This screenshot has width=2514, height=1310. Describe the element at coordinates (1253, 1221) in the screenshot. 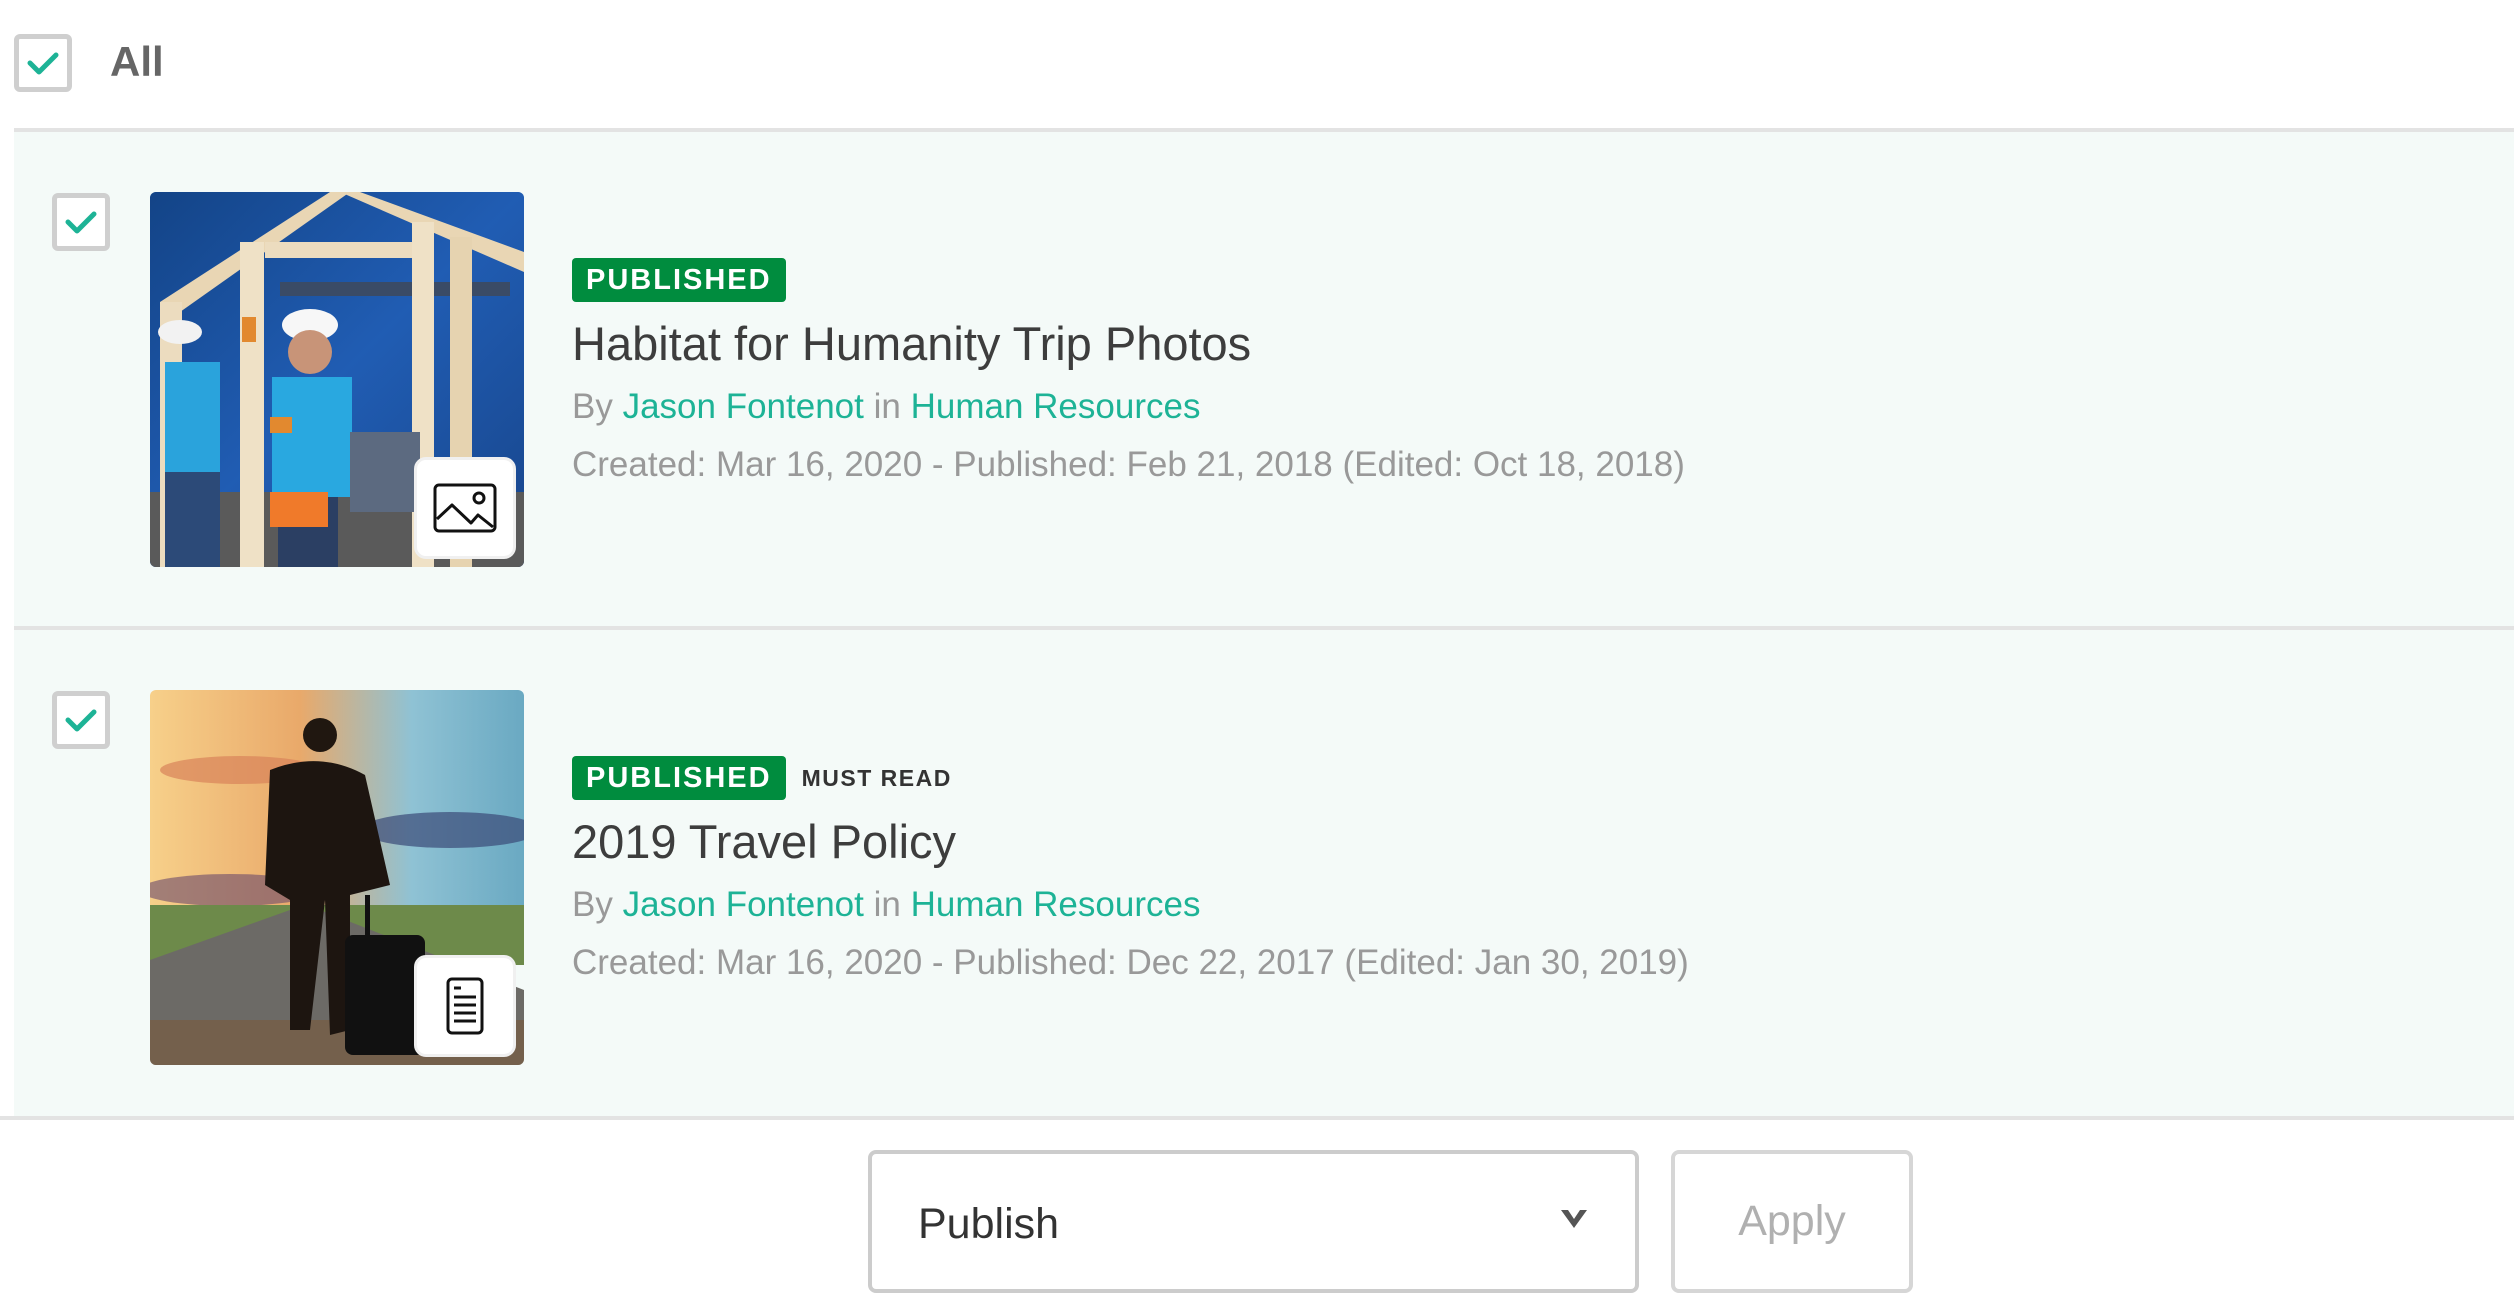

I see `bulk-action-select: Publish` at that location.